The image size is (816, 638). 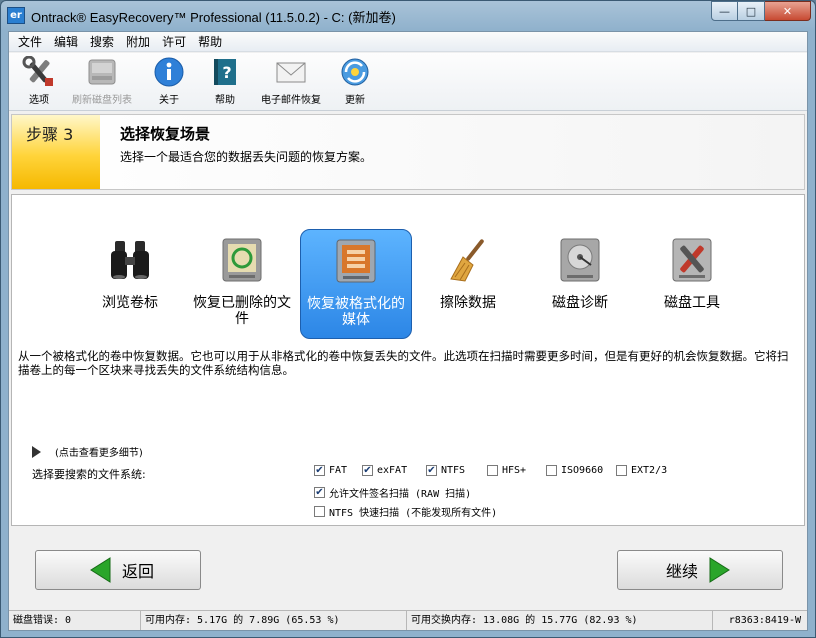 I want to click on ntfs-quick-scan-checkbox: NTFS 快速扫描 (不能发现所有文件), so click(x=405, y=511).